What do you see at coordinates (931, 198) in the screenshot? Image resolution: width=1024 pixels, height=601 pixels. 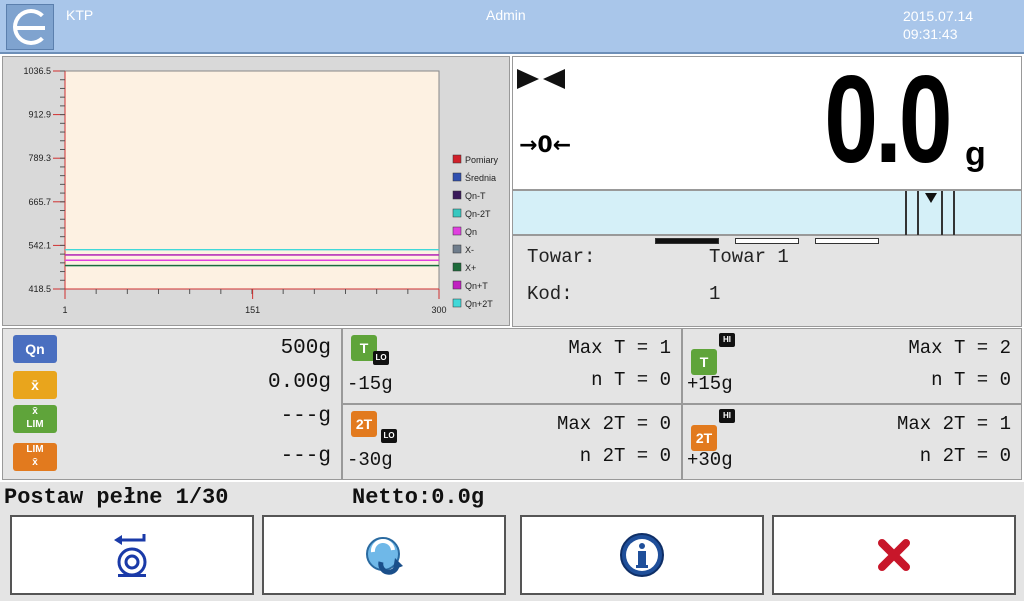 I see `bargraph-pointer-icon` at bounding box center [931, 198].